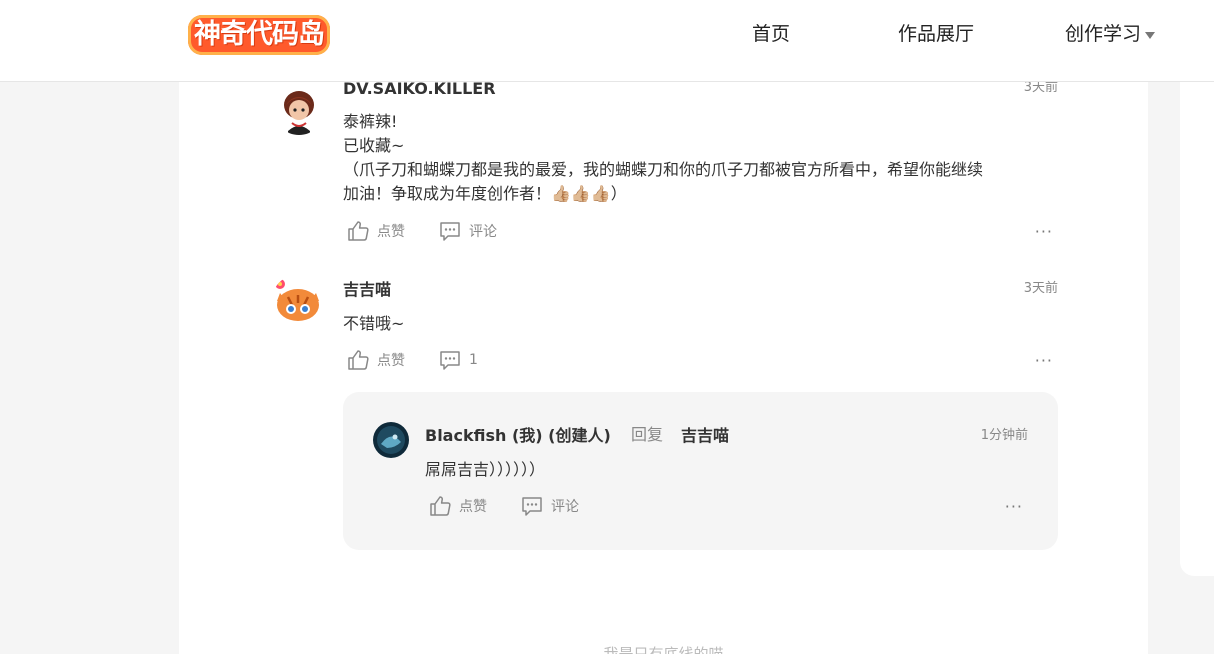 Image resolution: width=1214 pixels, height=654 pixels. I want to click on nav-learn: 创作学习, so click(1110, 34).